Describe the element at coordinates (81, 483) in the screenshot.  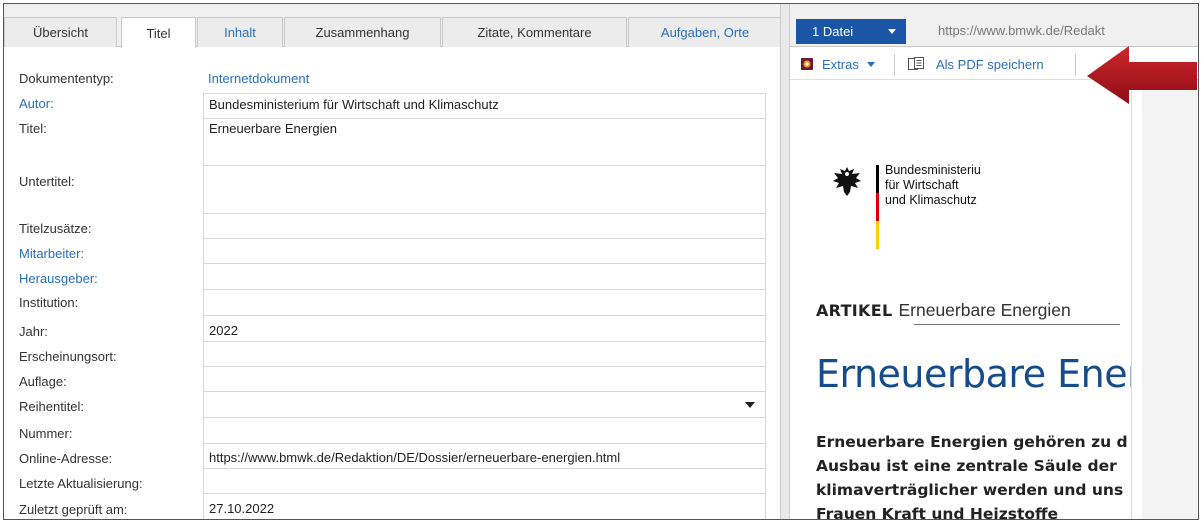
I see `label-letzte-aktualisierung: Letzte Aktualisierung:` at that location.